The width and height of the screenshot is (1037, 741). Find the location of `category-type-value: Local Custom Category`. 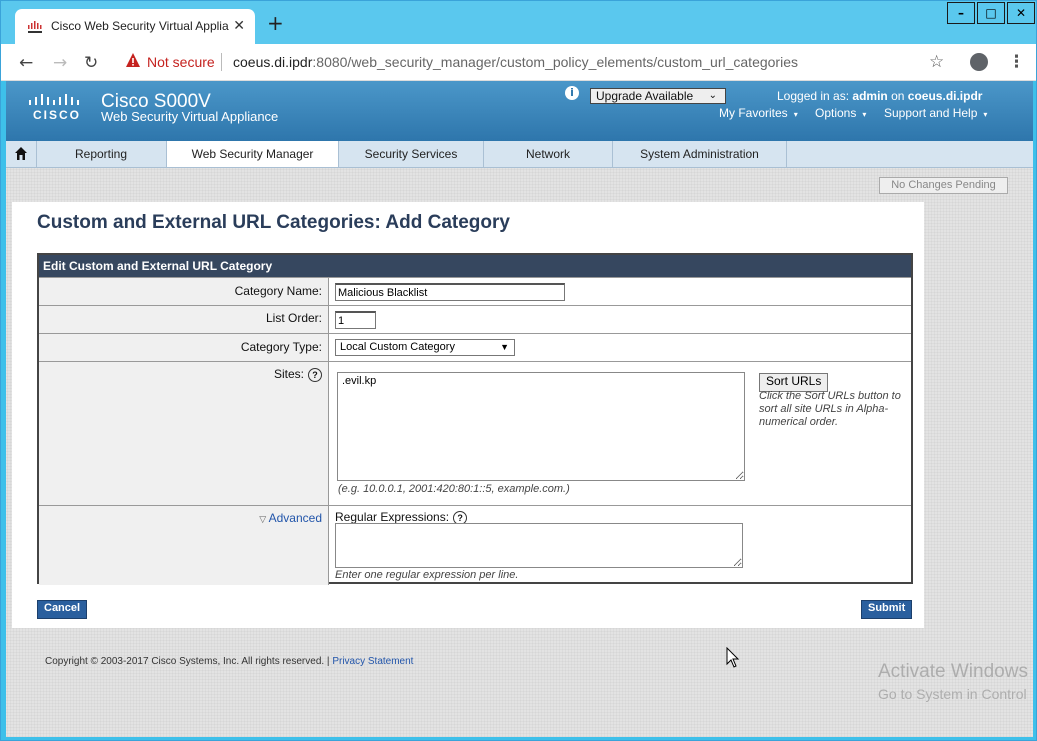

category-type-value: Local Custom Category is located at coordinates (397, 347).